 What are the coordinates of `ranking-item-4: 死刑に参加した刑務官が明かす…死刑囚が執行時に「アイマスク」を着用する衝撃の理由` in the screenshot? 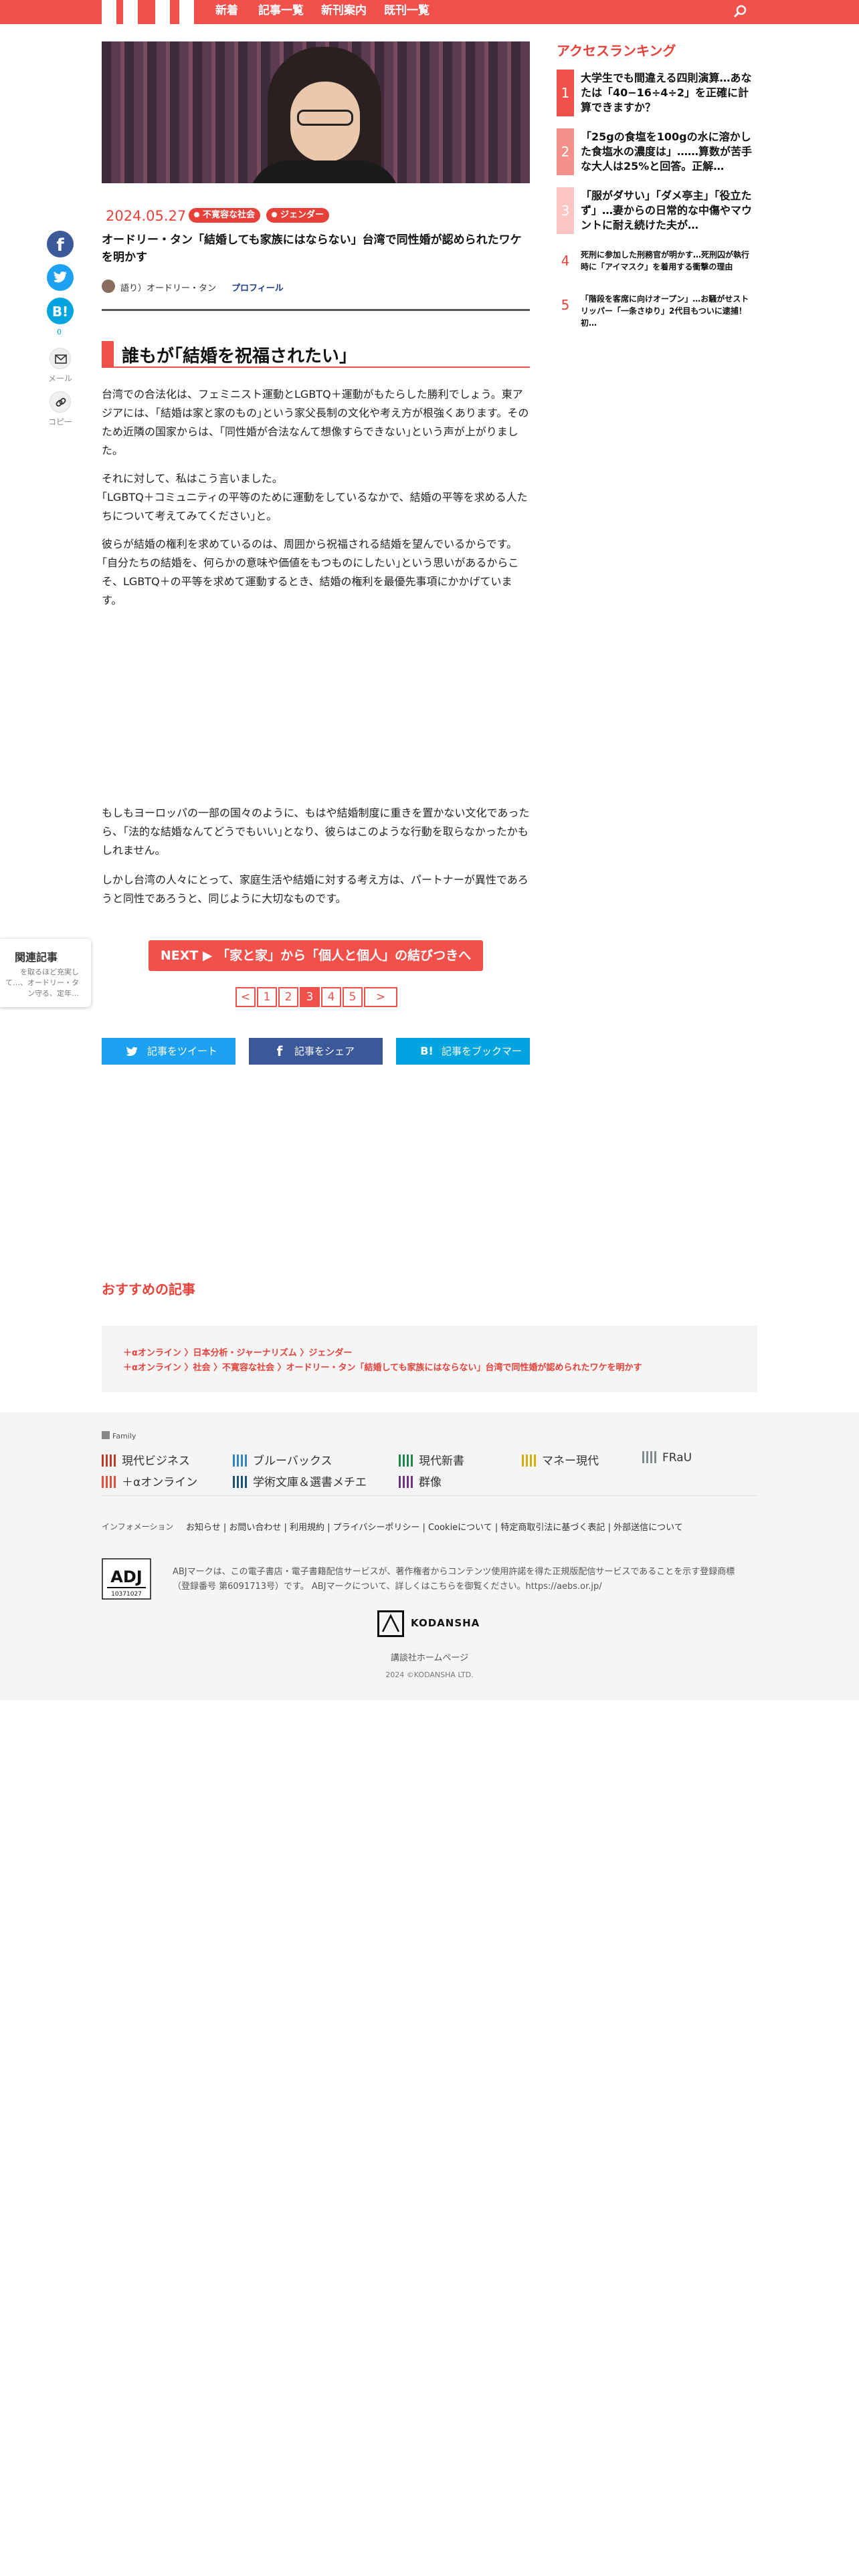 It's located at (668, 261).